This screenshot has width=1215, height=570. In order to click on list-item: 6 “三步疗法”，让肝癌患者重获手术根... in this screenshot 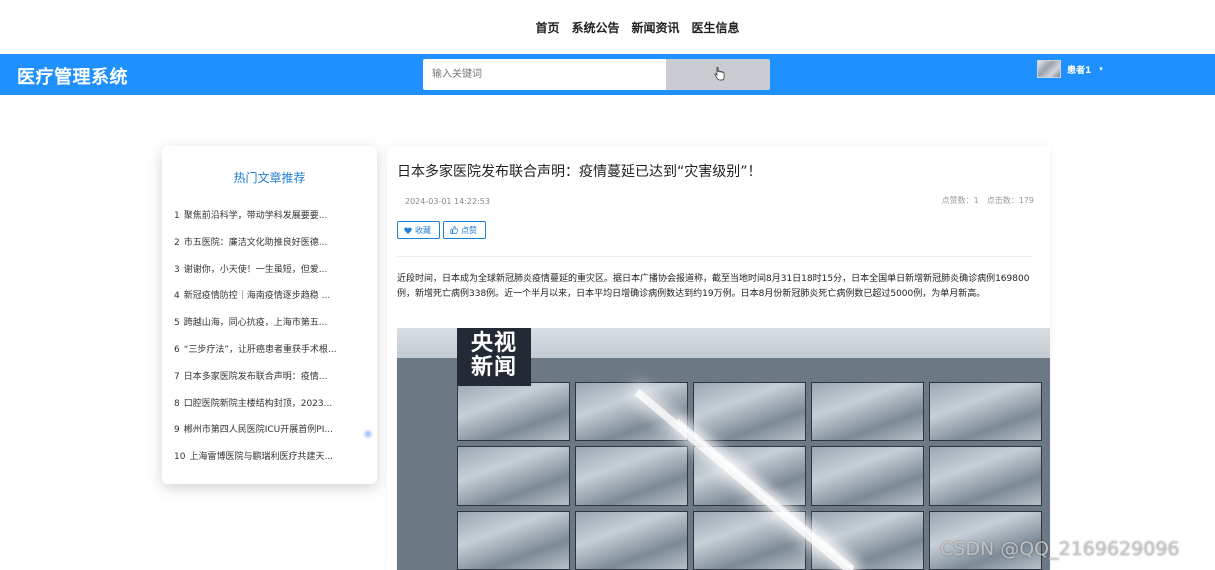, I will do `click(260, 355)`.